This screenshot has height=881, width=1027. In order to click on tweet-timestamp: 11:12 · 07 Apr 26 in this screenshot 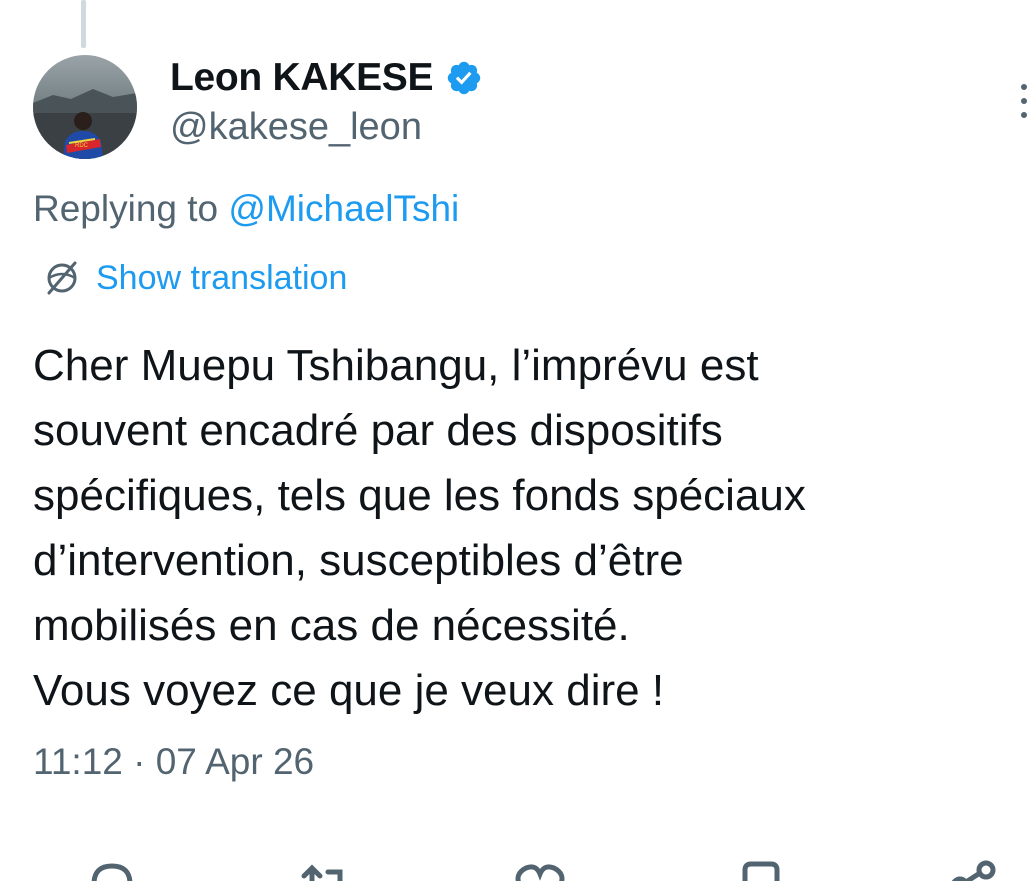, I will do `click(173, 762)`.